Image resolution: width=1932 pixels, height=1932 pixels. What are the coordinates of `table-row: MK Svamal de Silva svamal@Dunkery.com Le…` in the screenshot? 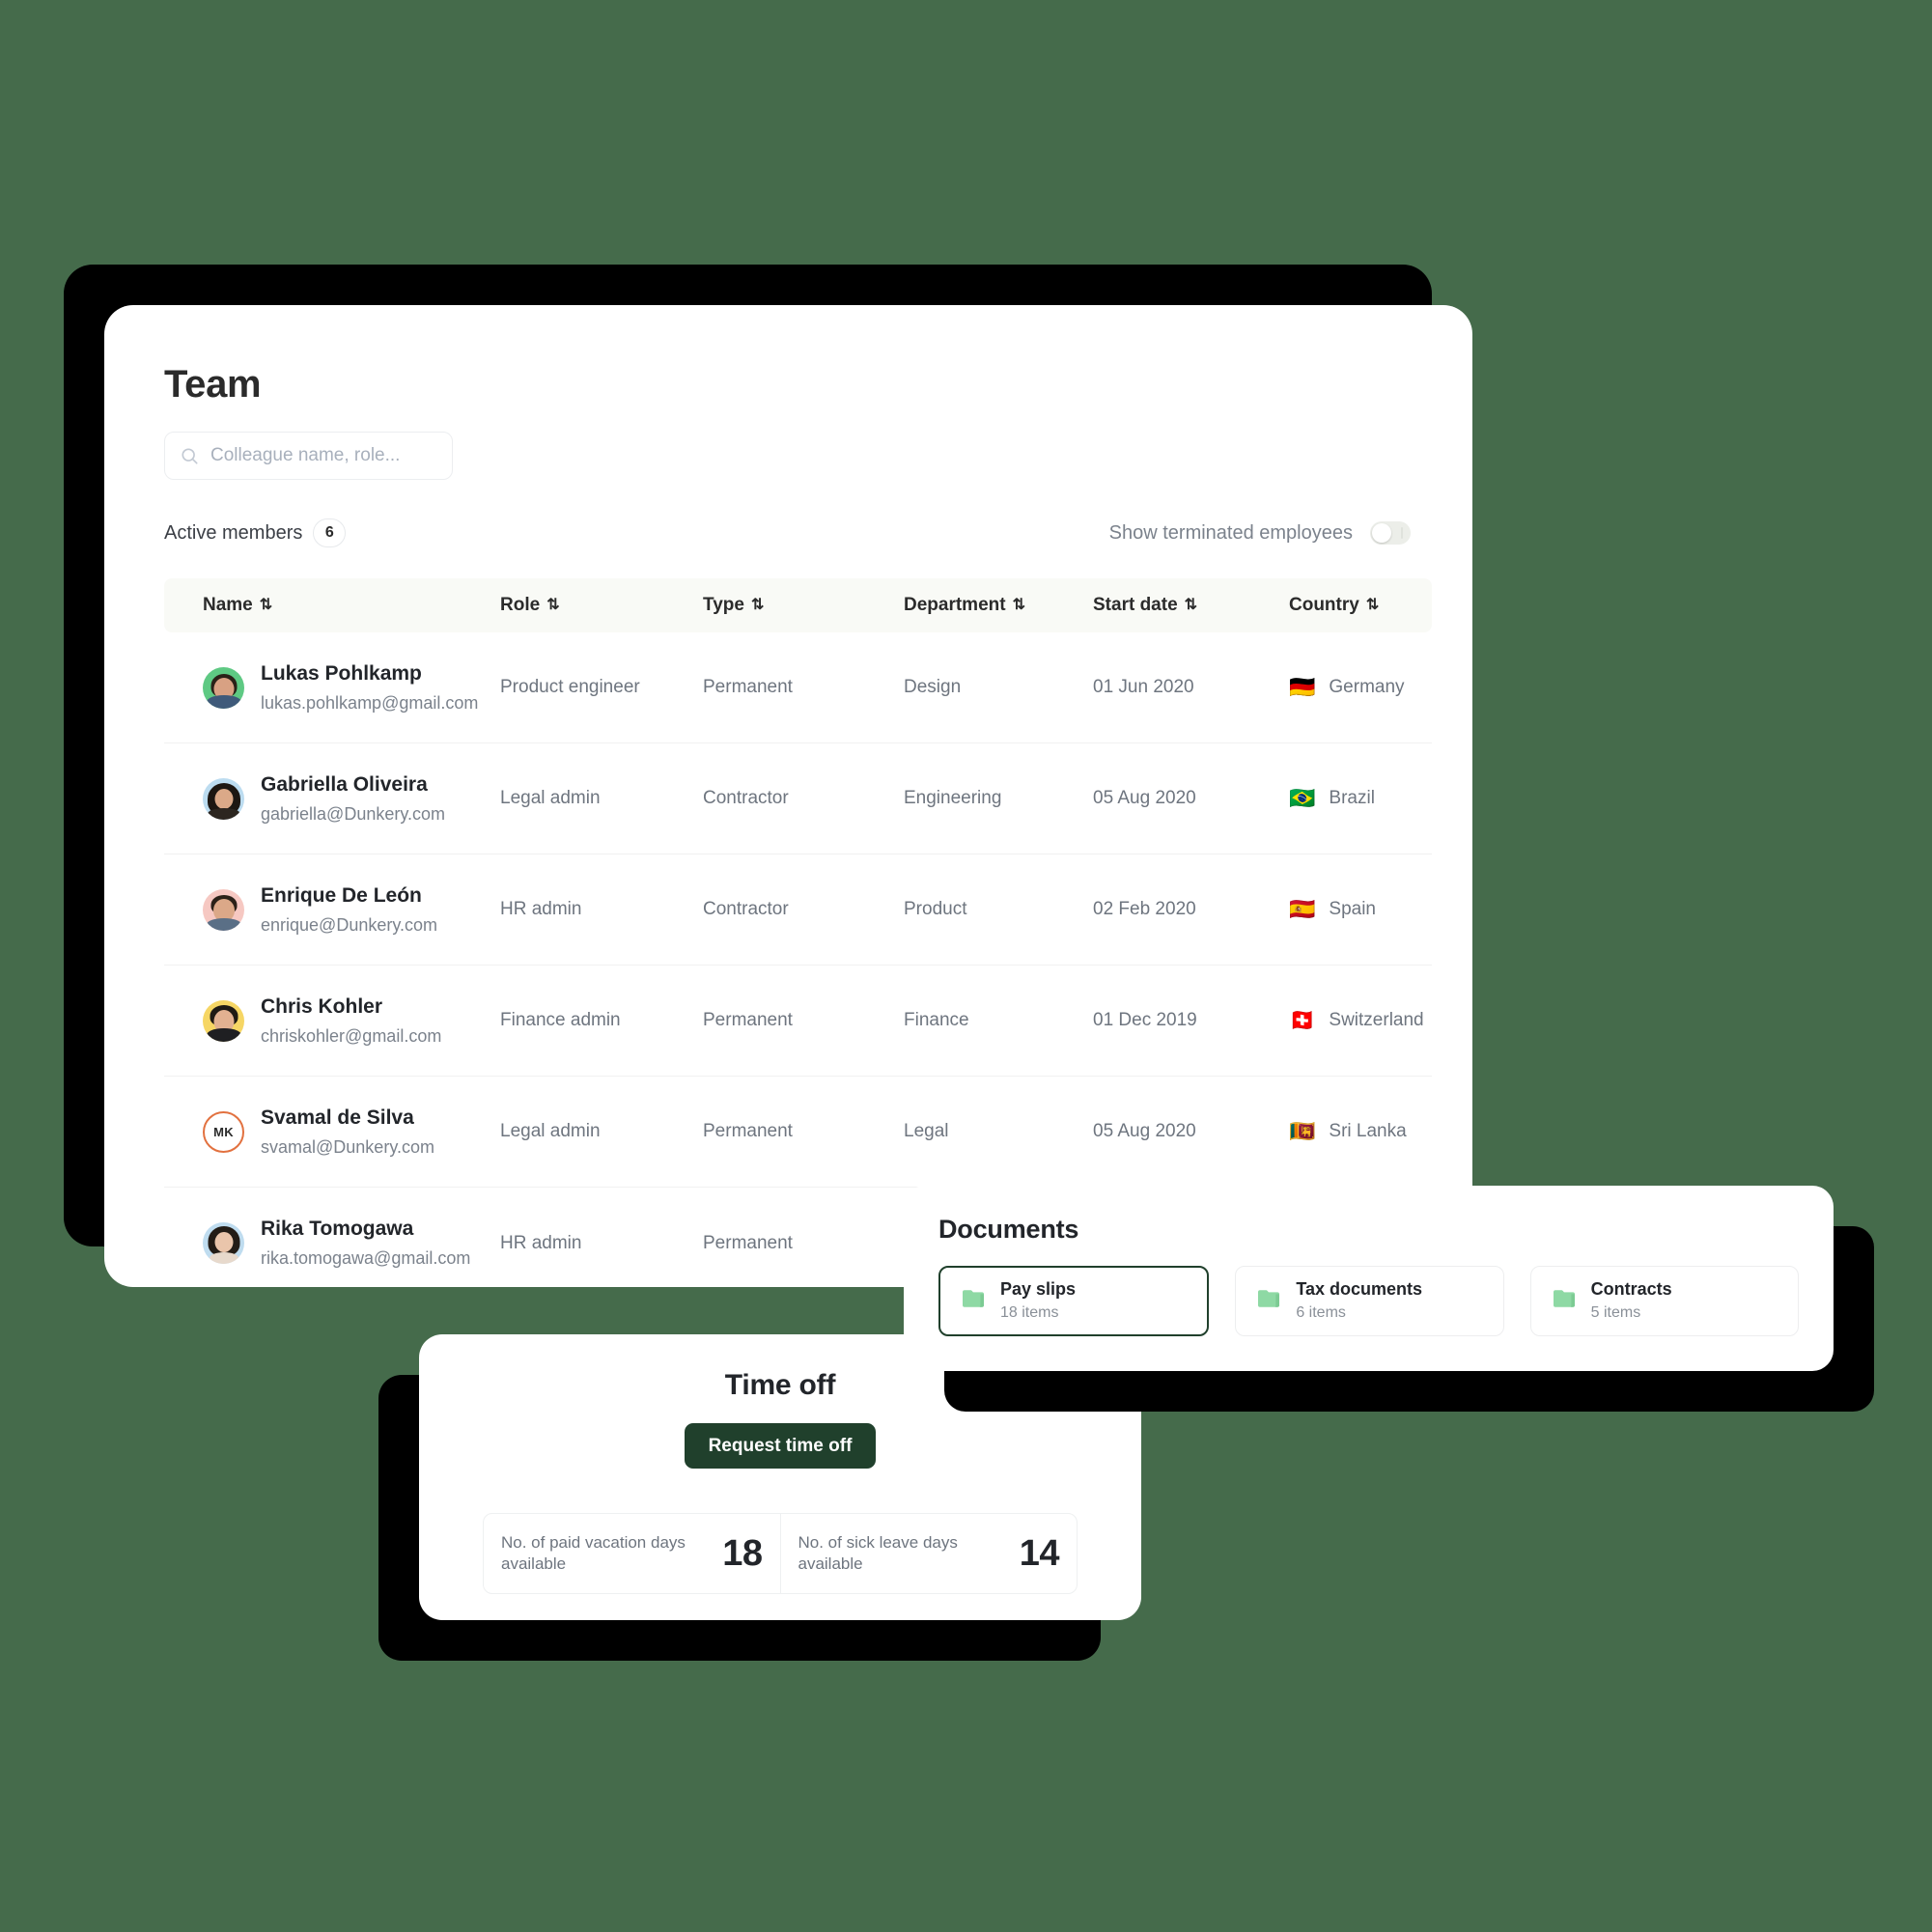 It's located at (798, 1133).